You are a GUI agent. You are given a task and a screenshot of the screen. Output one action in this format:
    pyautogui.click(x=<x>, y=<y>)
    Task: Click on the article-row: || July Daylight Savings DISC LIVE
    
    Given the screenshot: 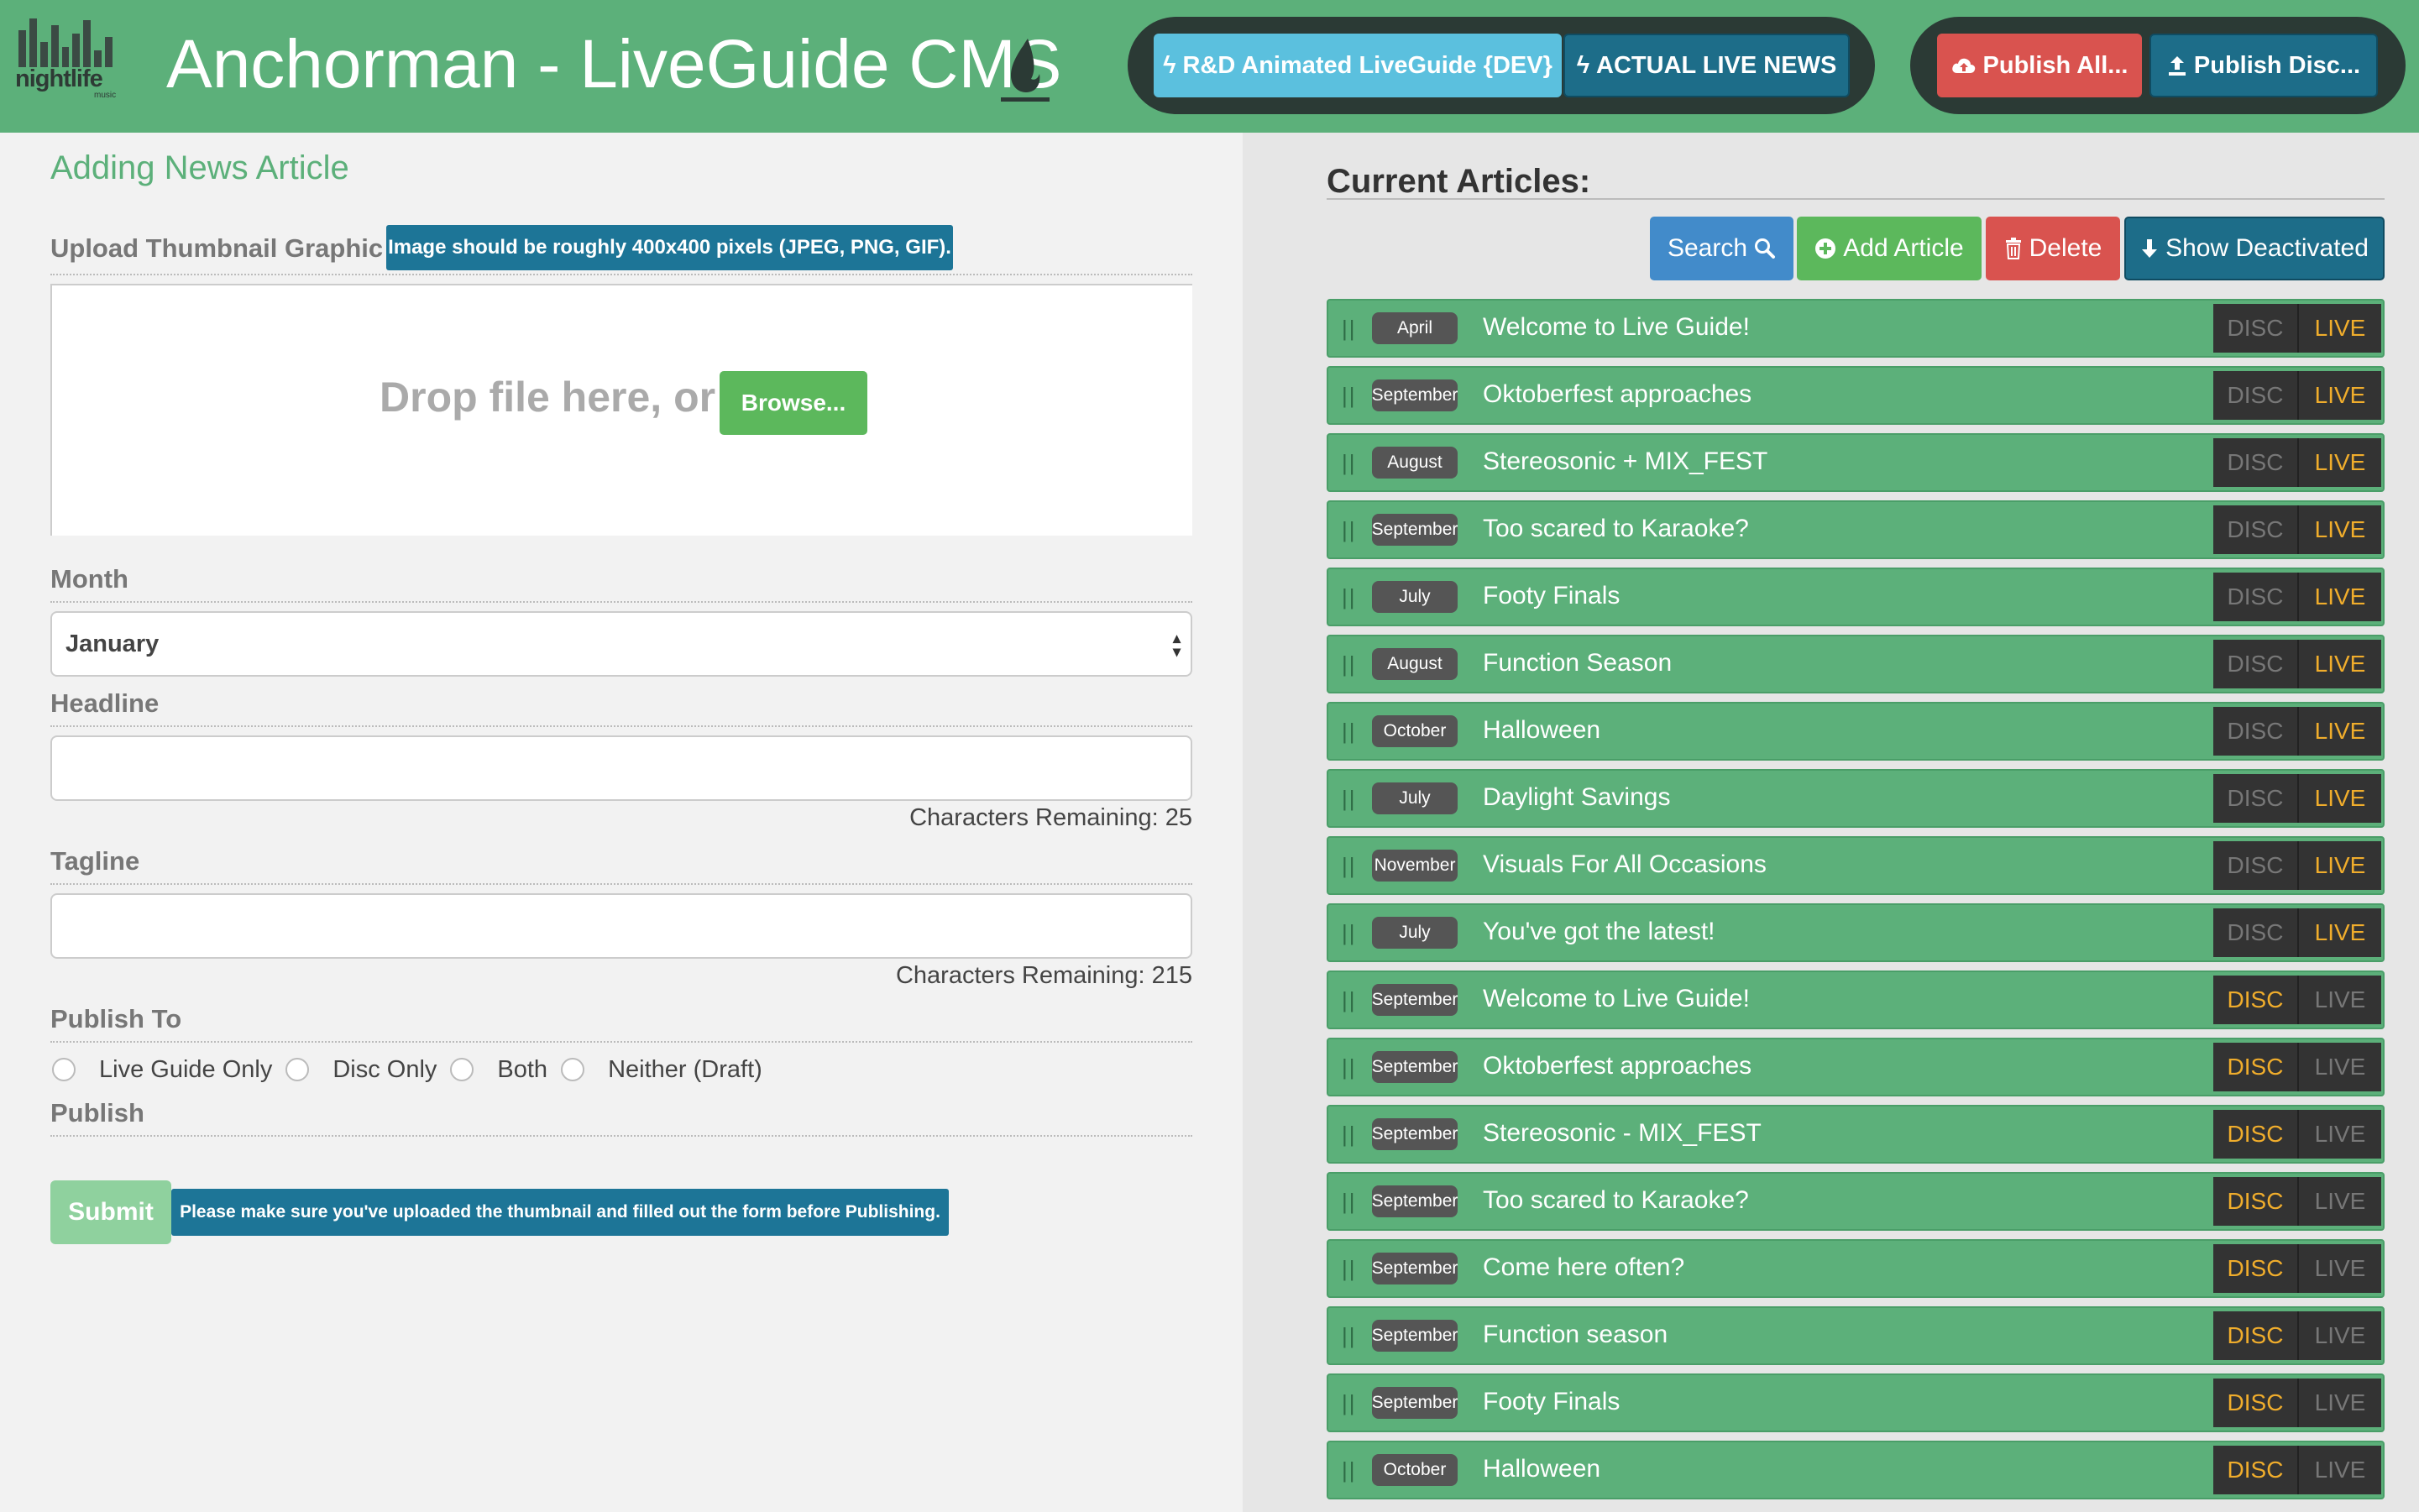 What is the action you would take?
    pyautogui.click(x=1856, y=798)
    